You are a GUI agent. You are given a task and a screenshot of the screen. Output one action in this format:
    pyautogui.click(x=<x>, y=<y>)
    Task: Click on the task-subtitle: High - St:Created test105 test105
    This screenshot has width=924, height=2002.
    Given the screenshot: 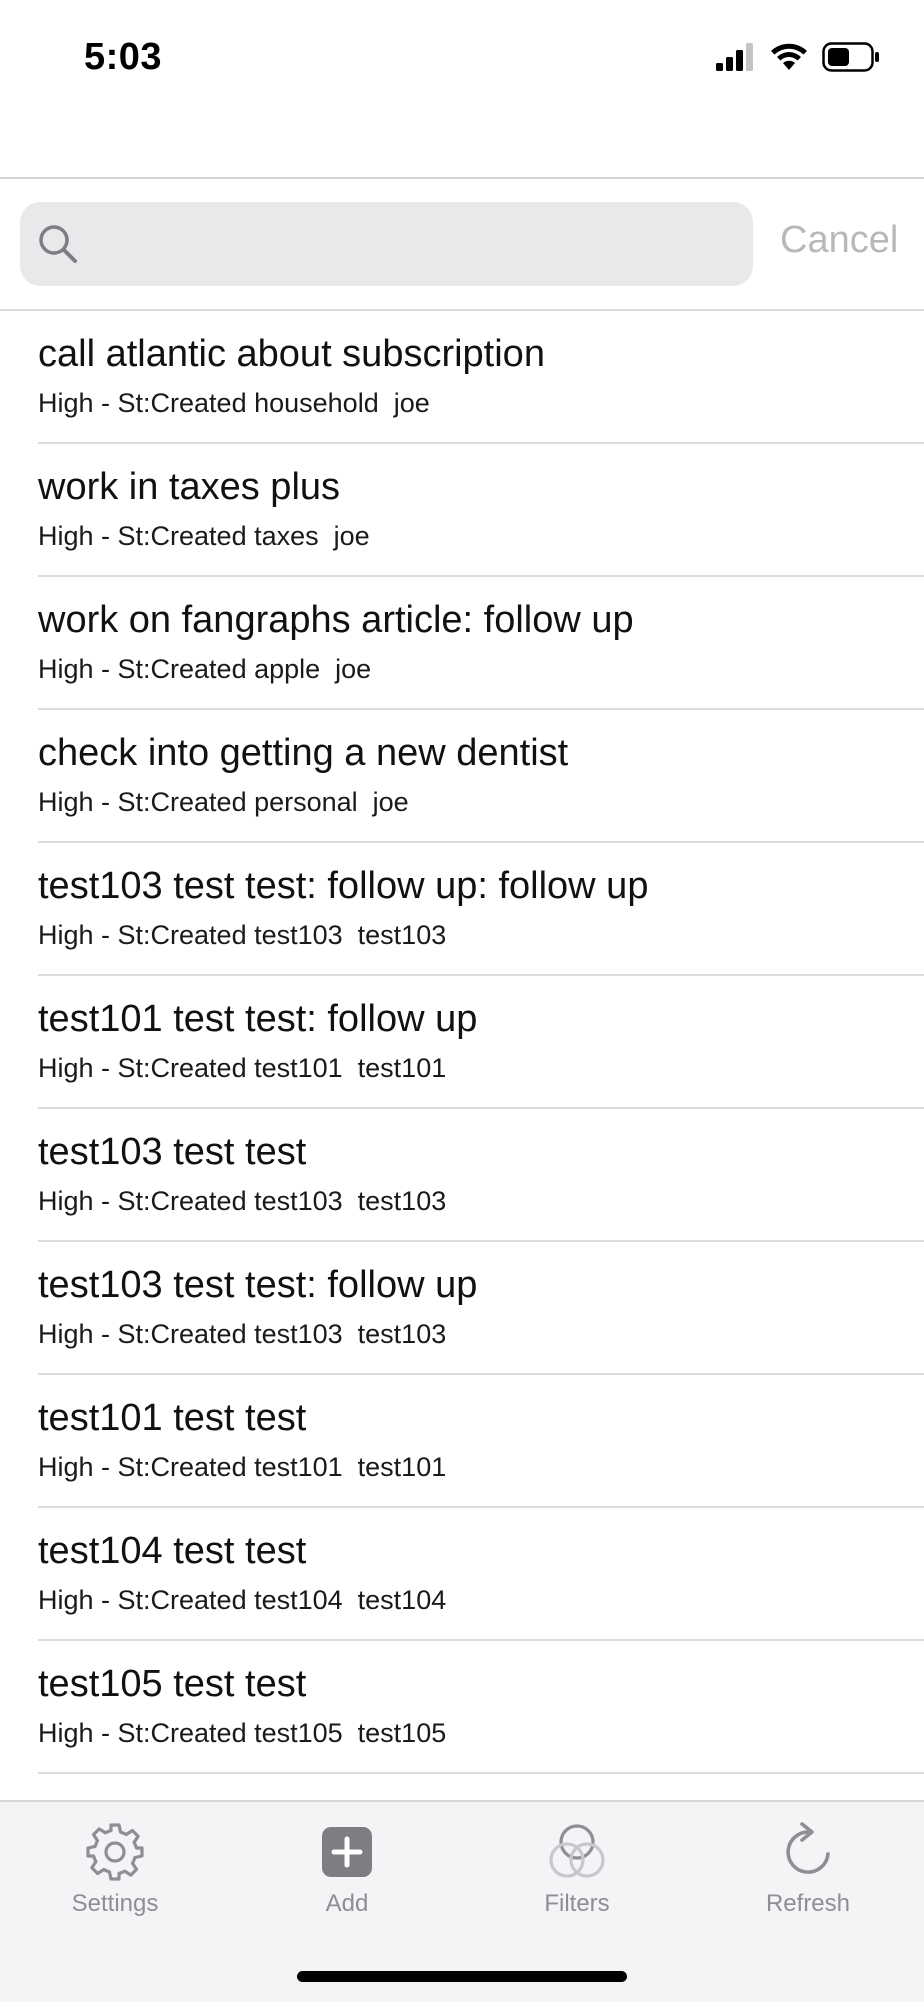 What is the action you would take?
    pyautogui.click(x=242, y=1733)
    